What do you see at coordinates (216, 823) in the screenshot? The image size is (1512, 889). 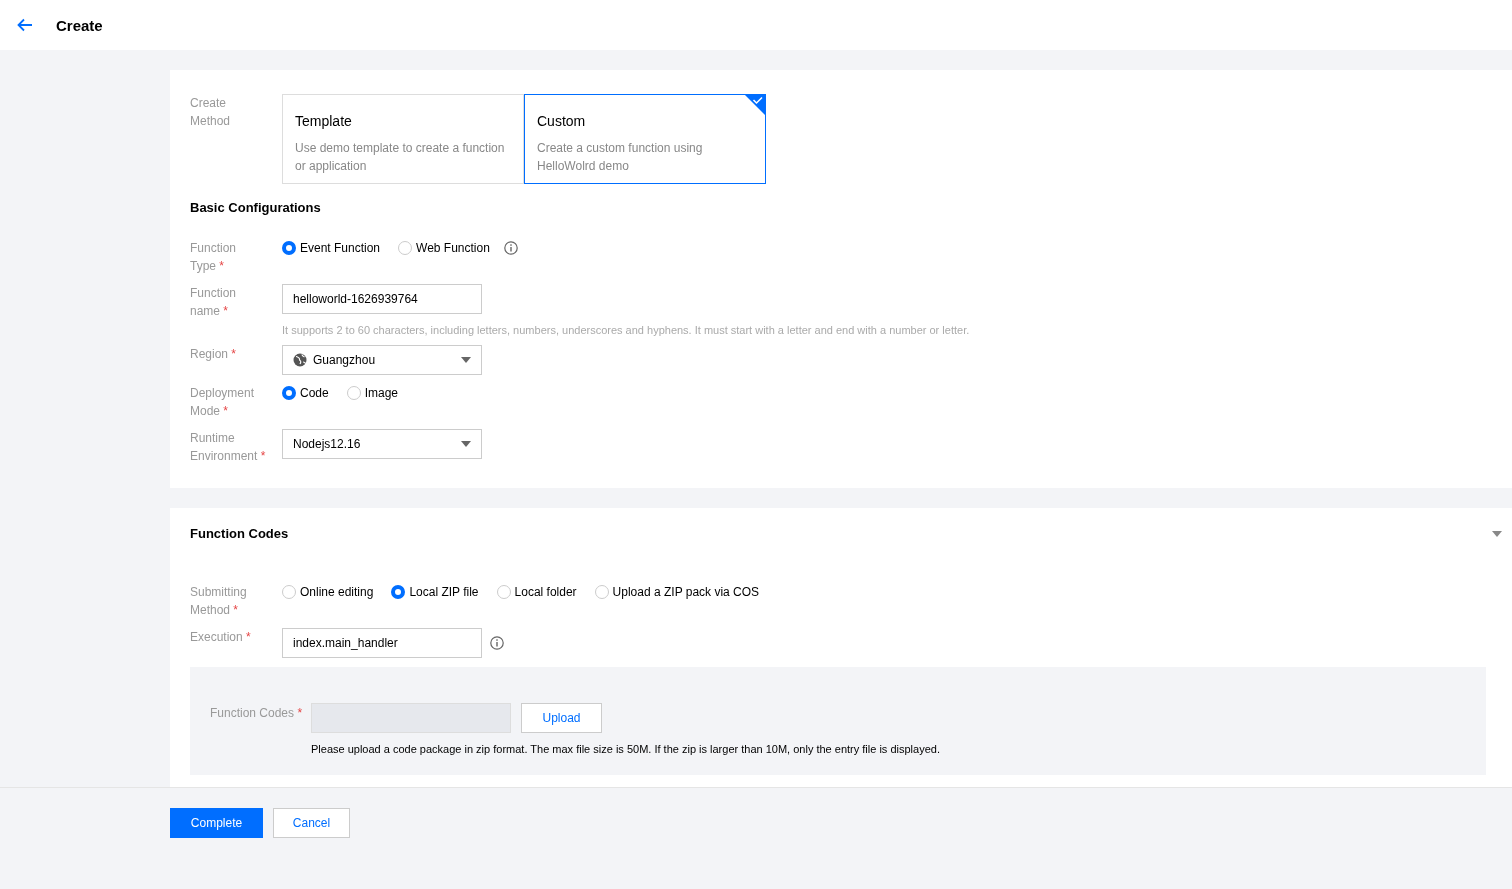 I see `complete-button: Complete` at bounding box center [216, 823].